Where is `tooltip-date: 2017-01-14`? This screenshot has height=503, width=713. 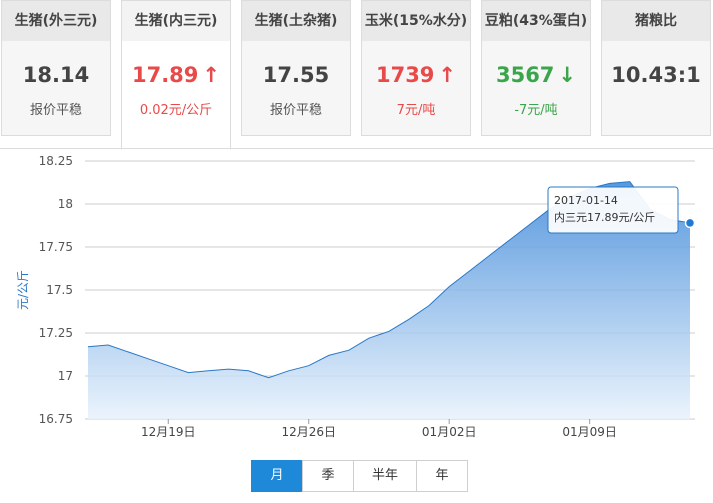
tooltip-date: 2017-01-14 is located at coordinates (586, 200).